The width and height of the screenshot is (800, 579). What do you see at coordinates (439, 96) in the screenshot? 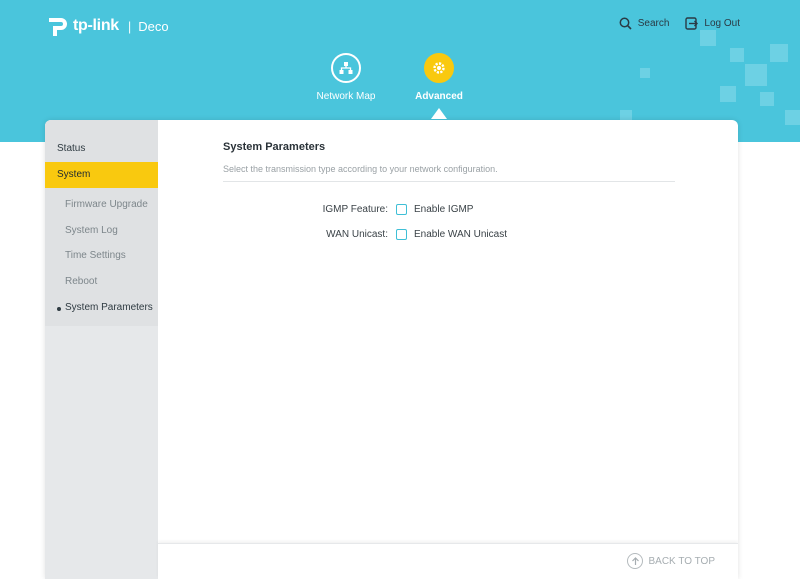
I see `tab-advanced-label: Advanced` at bounding box center [439, 96].